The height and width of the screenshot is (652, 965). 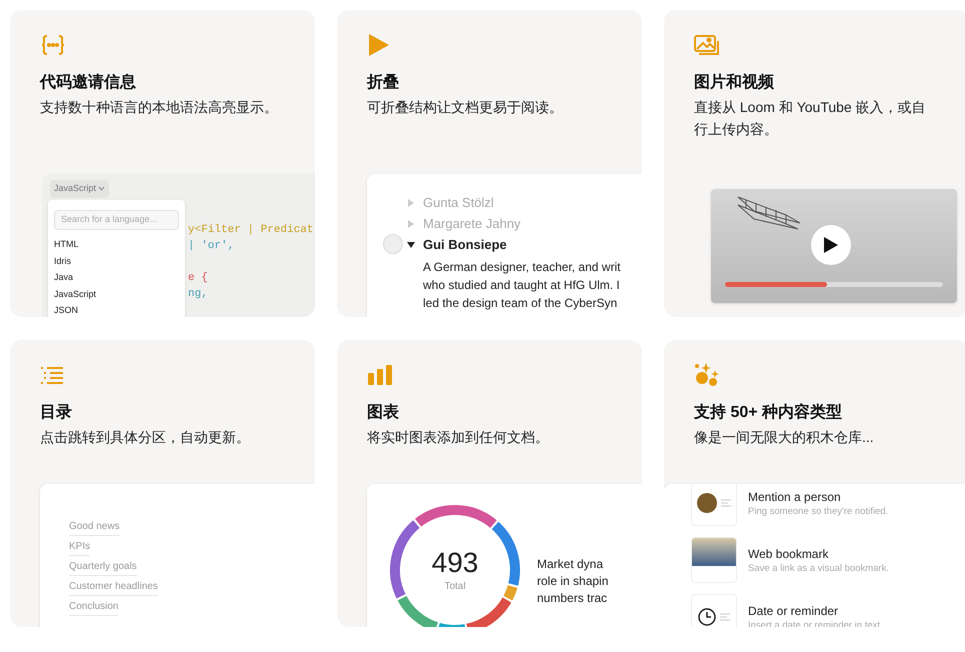 I want to click on block-title: Date or reminder, so click(x=814, y=610).